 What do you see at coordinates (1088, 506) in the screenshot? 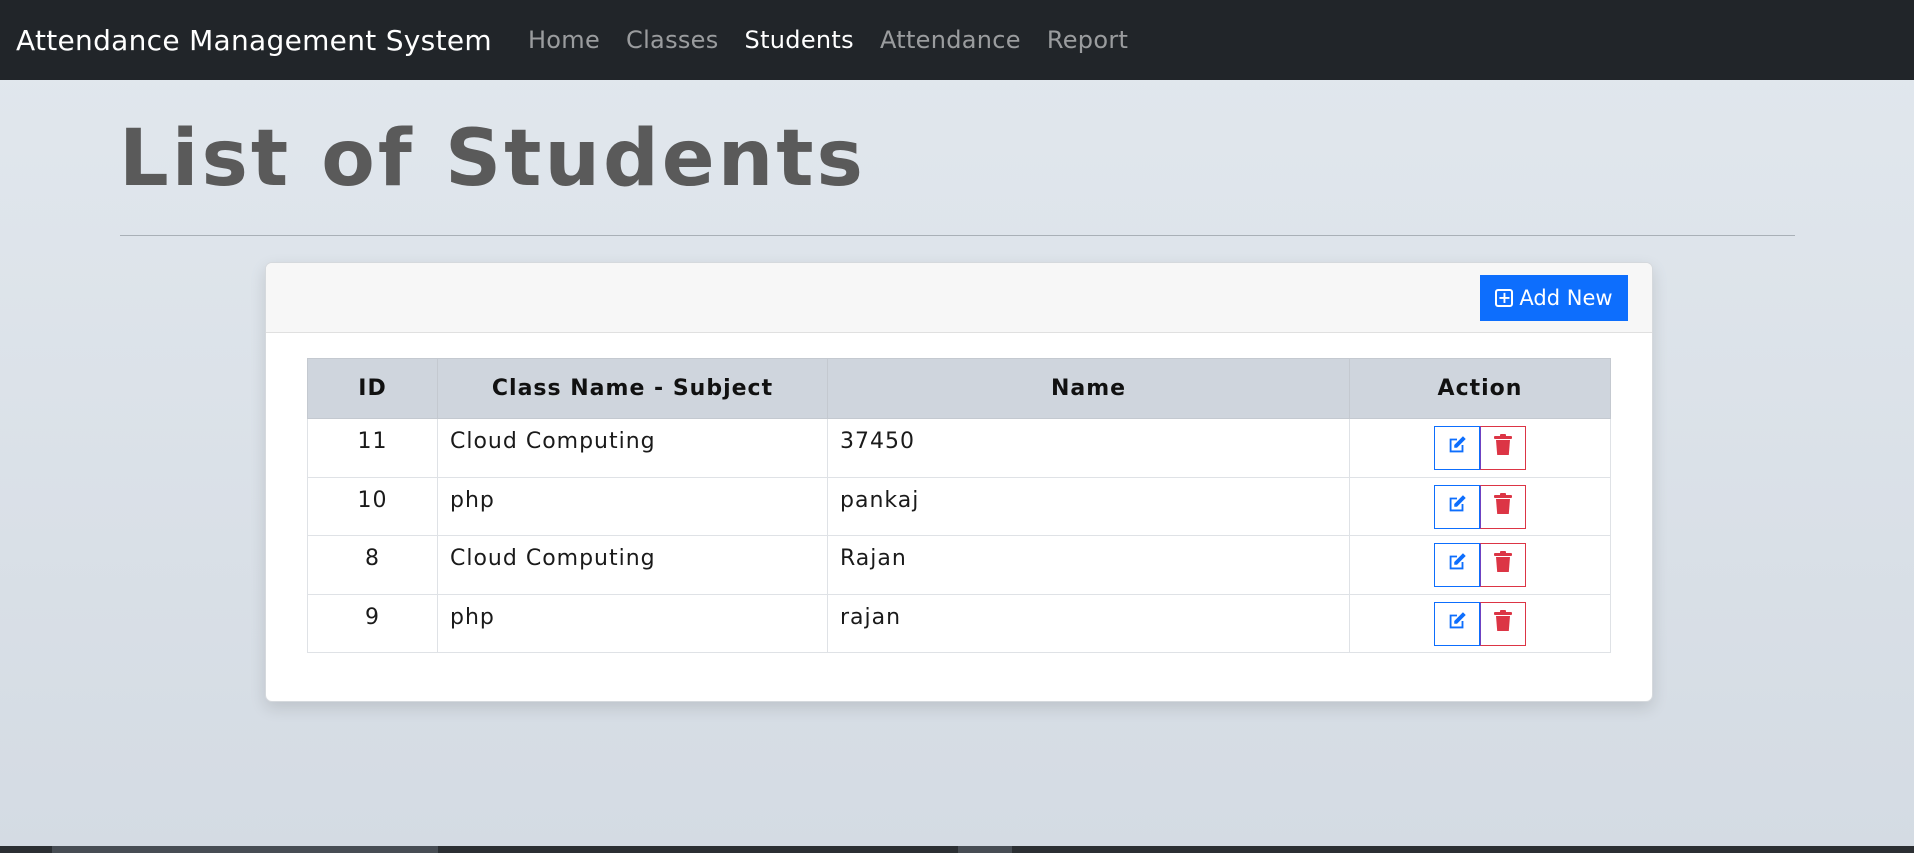
I see `cell-name: pankaj` at bounding box center [1088, 506].